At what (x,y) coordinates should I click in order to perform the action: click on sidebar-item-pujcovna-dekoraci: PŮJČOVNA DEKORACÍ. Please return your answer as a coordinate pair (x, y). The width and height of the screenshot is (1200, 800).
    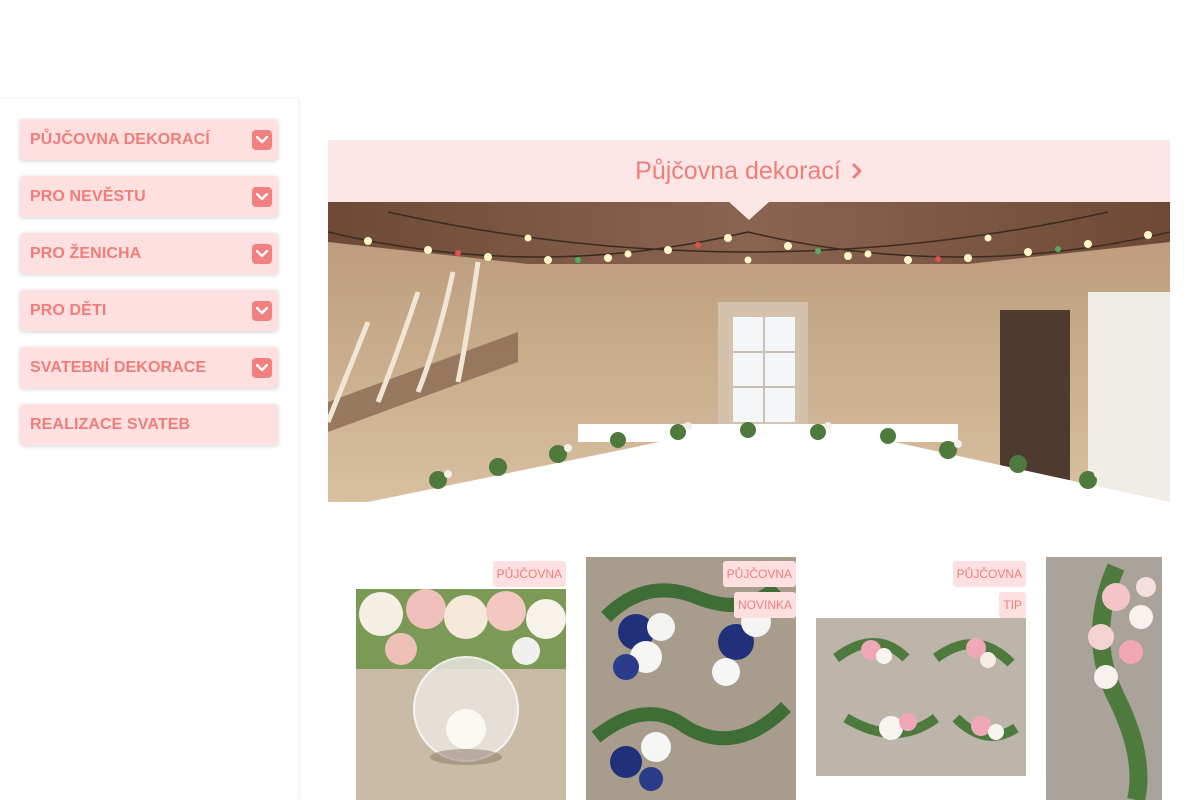
    Looking at the image, I should click on (149, 139).